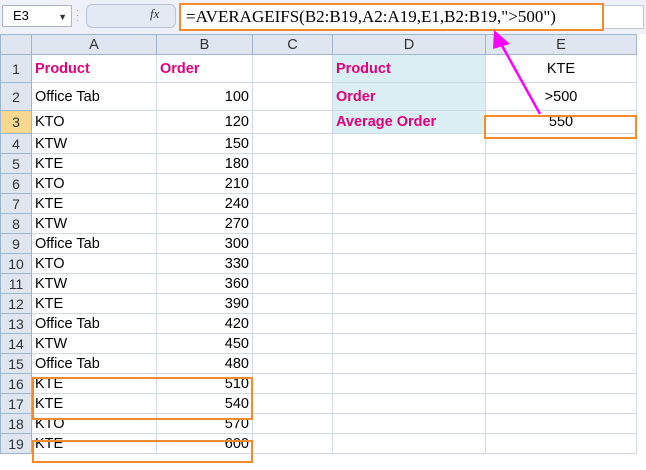 This screenshot has height=470, width=646. Describe the element at coordinates (204, 203) in the screenshot. I see `cell-b: 240` at that location.